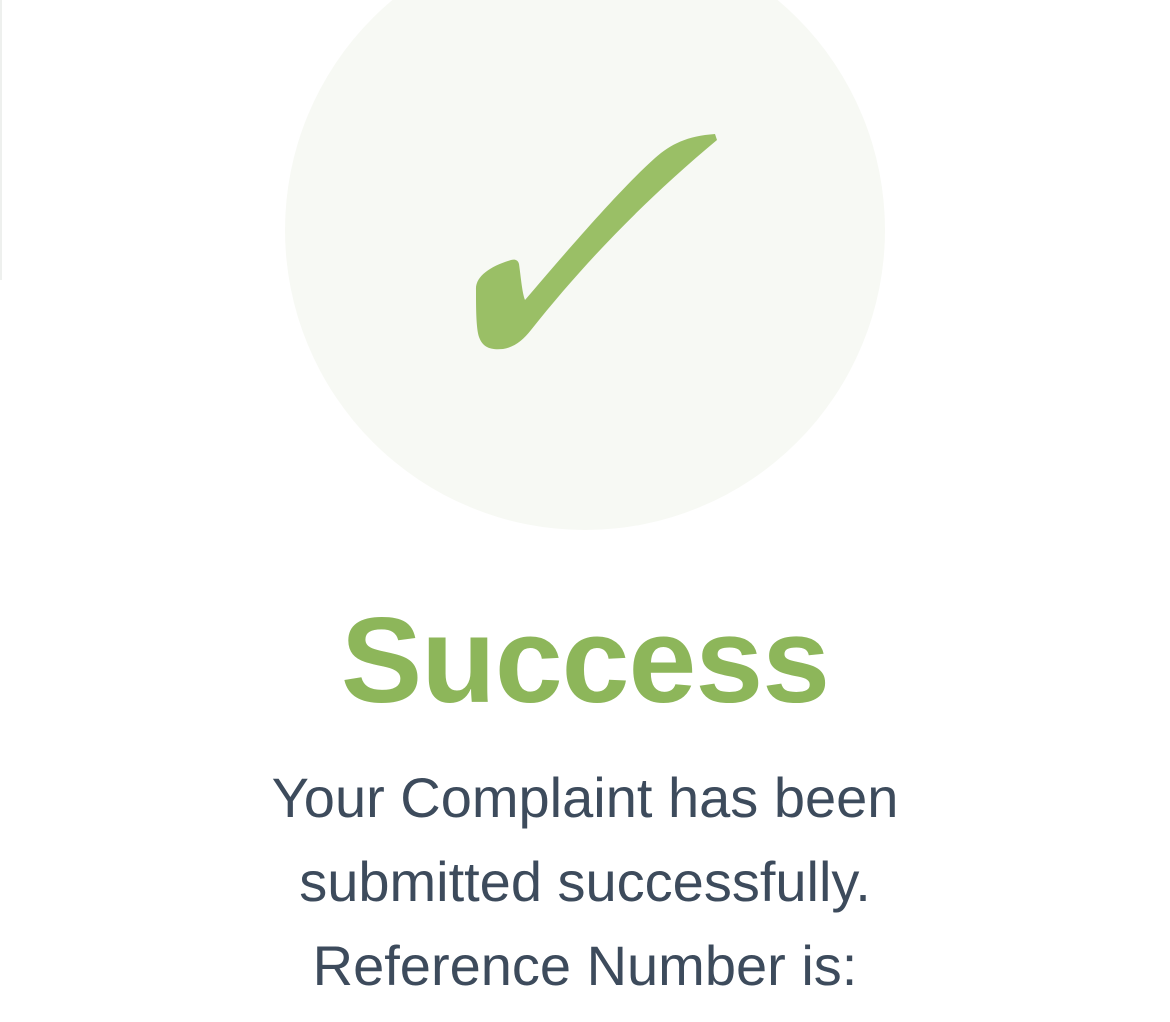 The height and width of the screenshot is (1022, 1170). Describe the element at coordinates (1, 140) in the screenshot. I see `left-edge-divider` at that location.